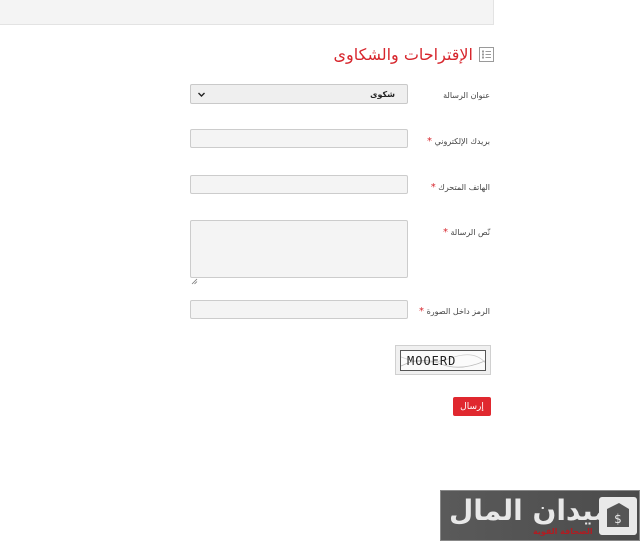  What do you see at coordinates (466, 95) in the screenshot?
I see `subject-label: عنوان الرسالة` at bounding box center [466, 95].